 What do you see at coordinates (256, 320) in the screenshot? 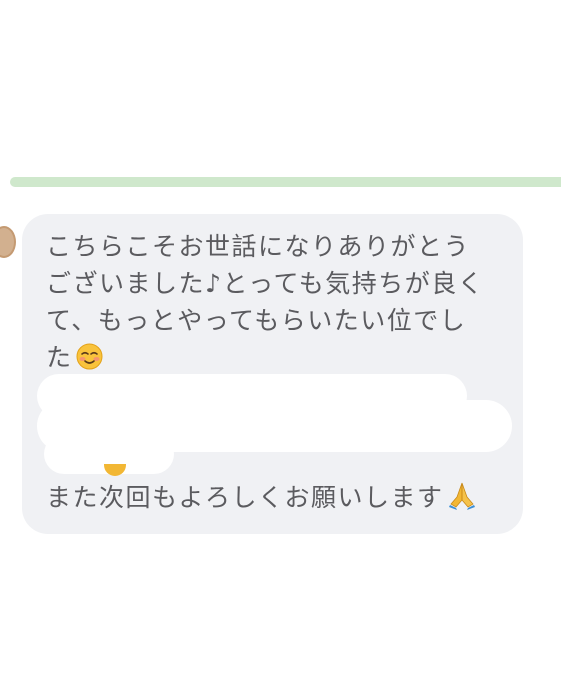
I see `message-line-3: て、もっとやってもらいたい位でし` at bounding box center [256, 320].